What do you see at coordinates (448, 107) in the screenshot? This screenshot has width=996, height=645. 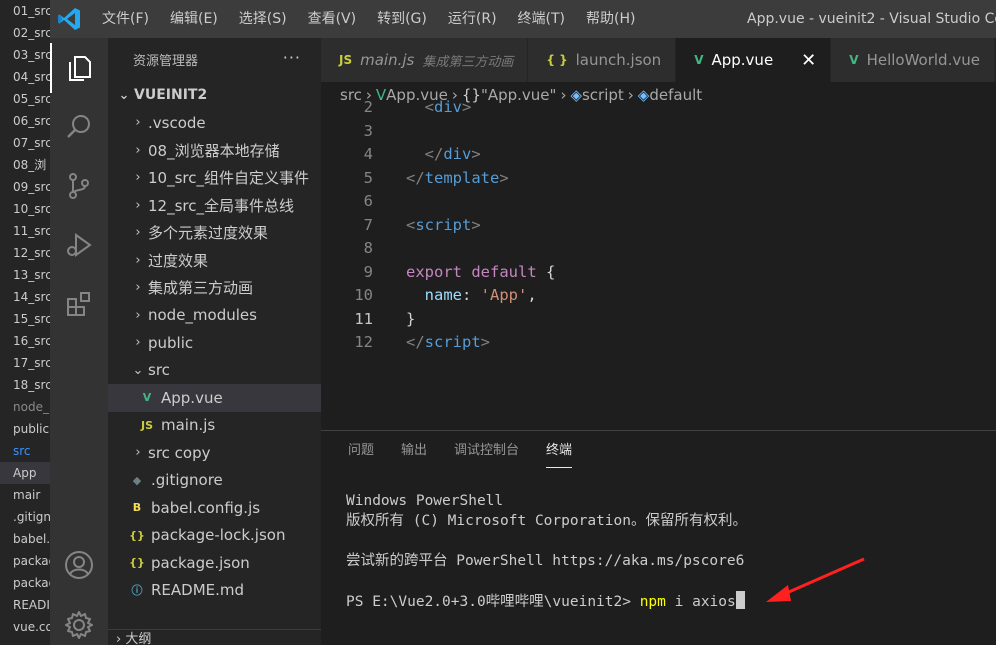 I see `code-token: div` at bounding box center [448, 107].